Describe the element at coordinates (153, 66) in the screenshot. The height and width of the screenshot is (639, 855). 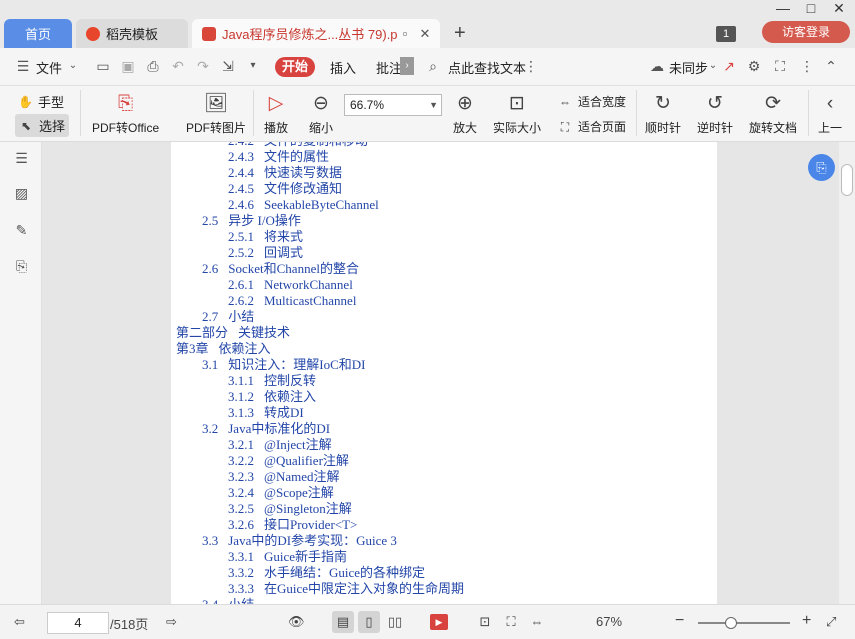
I see `print-icon: ⎙` at that location.